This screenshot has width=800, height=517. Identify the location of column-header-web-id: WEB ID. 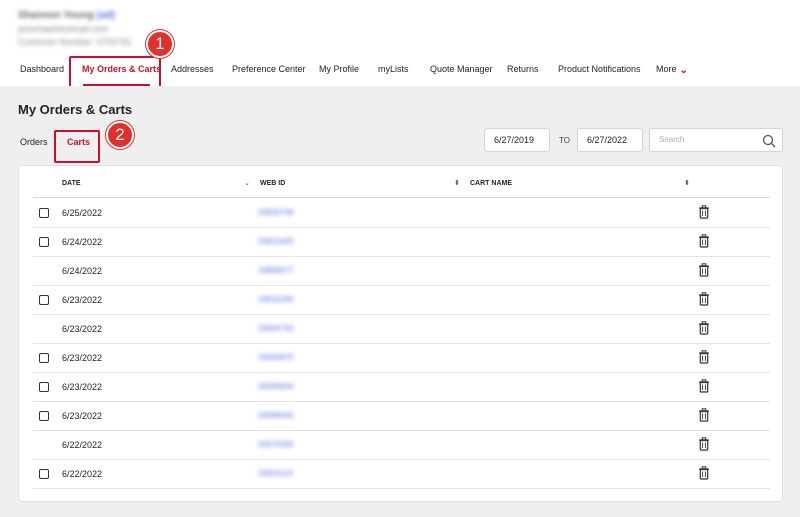
(272, 183).